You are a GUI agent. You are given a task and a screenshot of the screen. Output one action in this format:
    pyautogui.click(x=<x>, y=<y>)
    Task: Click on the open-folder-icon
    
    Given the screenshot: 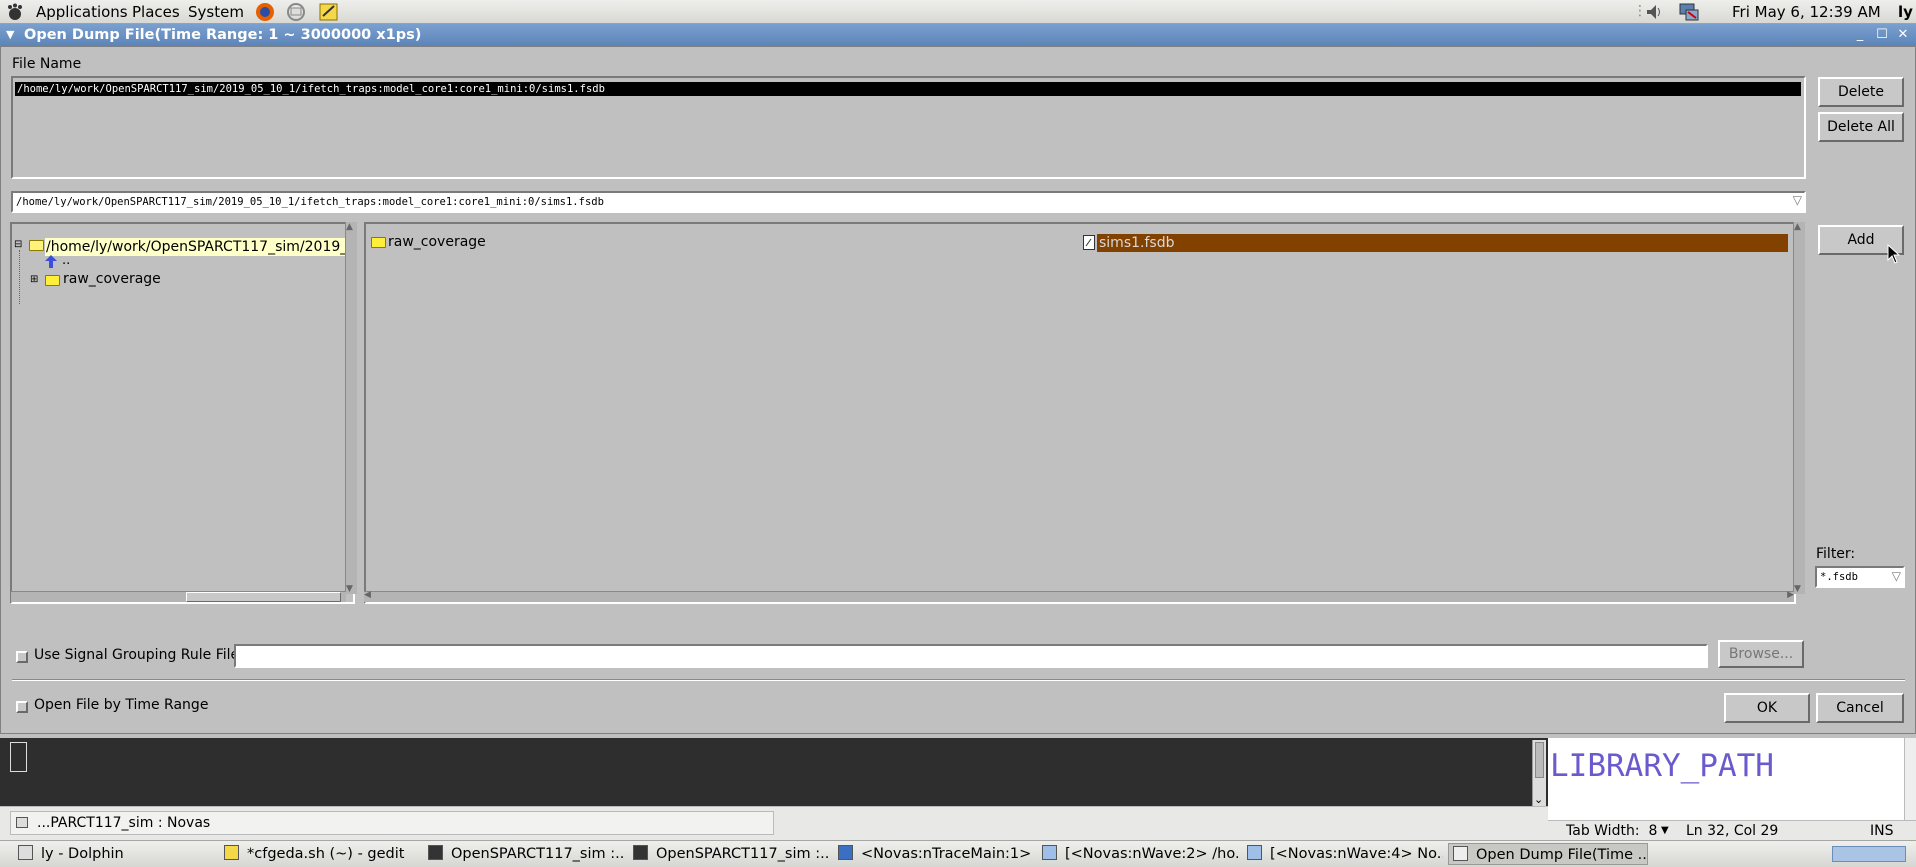 What is the action you would take?
    pyautogui.click(x=36, y=245)
    